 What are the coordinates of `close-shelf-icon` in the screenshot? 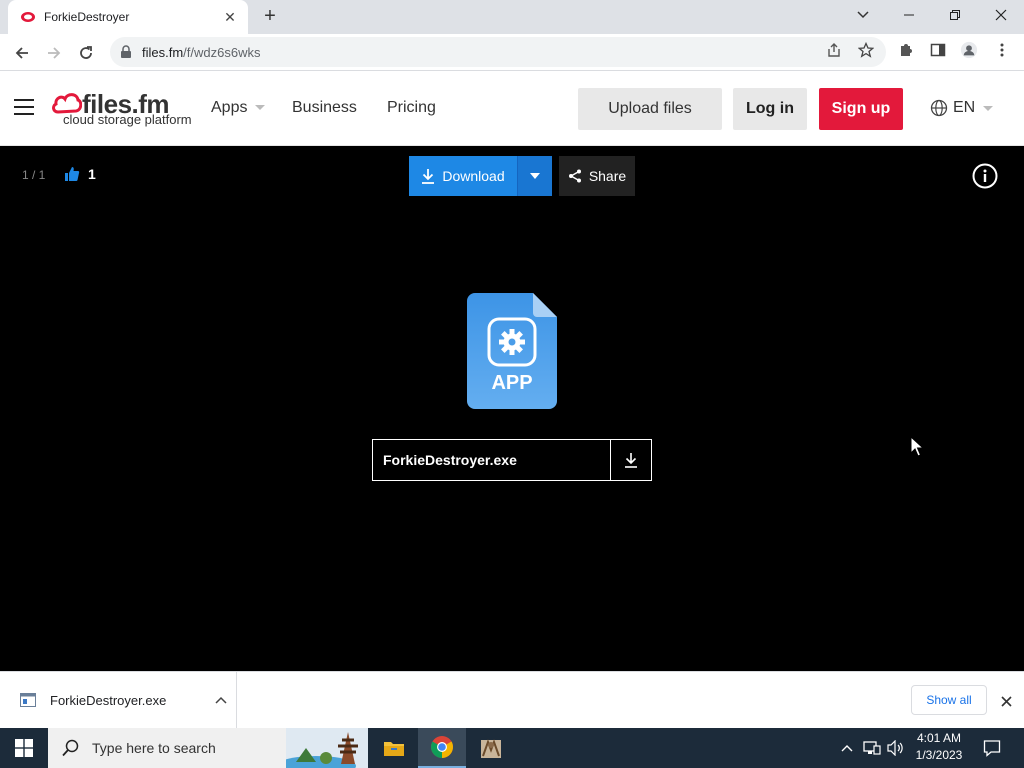 It's located at (1006, 701).